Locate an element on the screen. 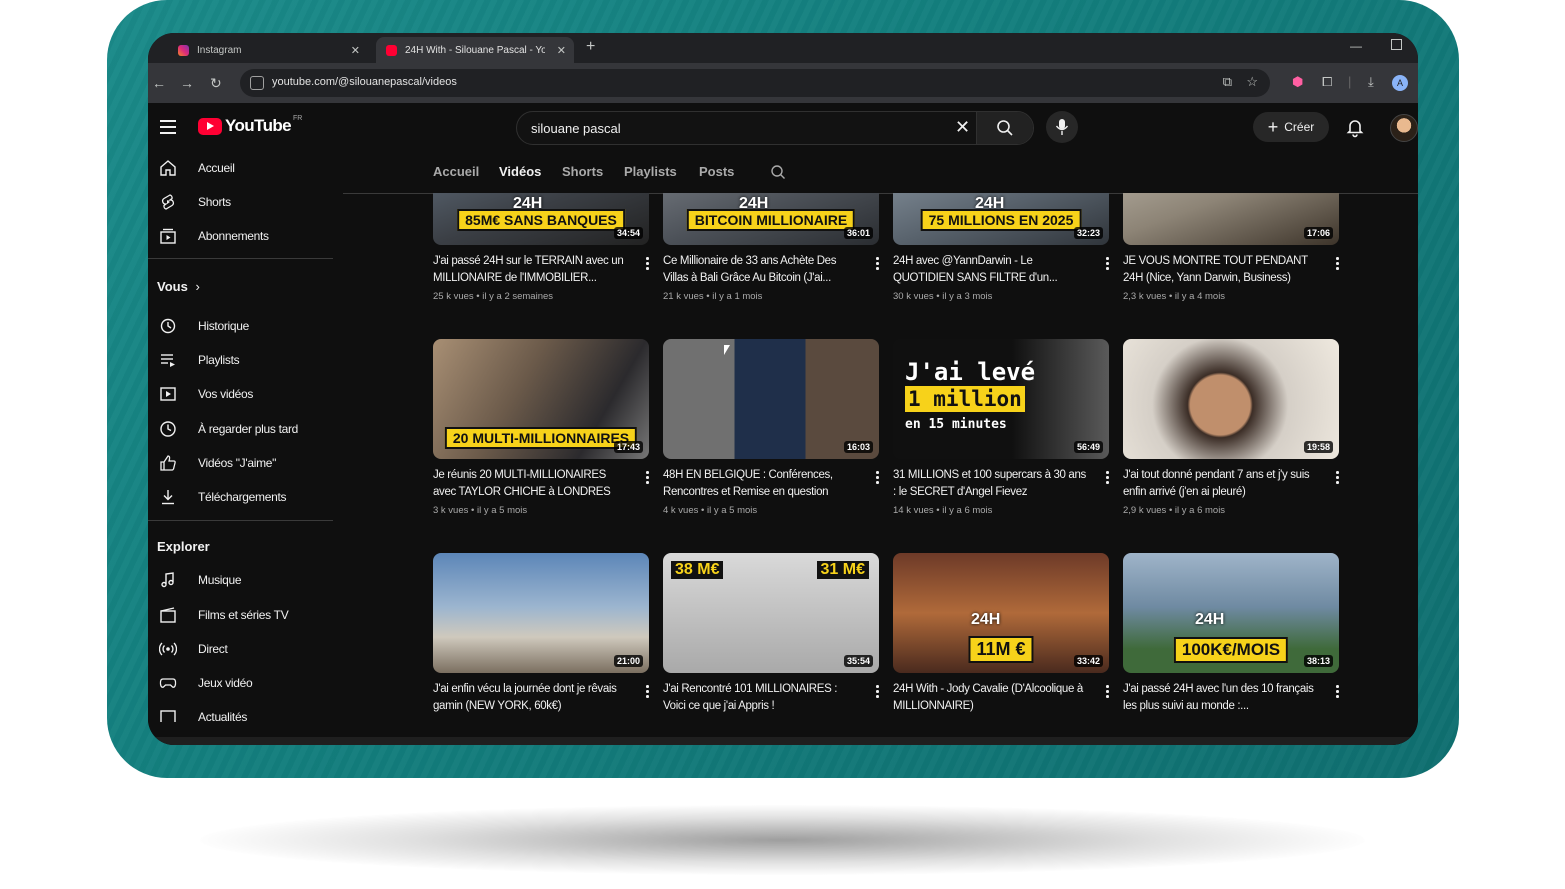 Image resolution: width=1565 pixels, height=889 pixels. url-field: youtube.com/@silouanepascal/videos ⧉ ☆ is located at coordinates (755, 83).